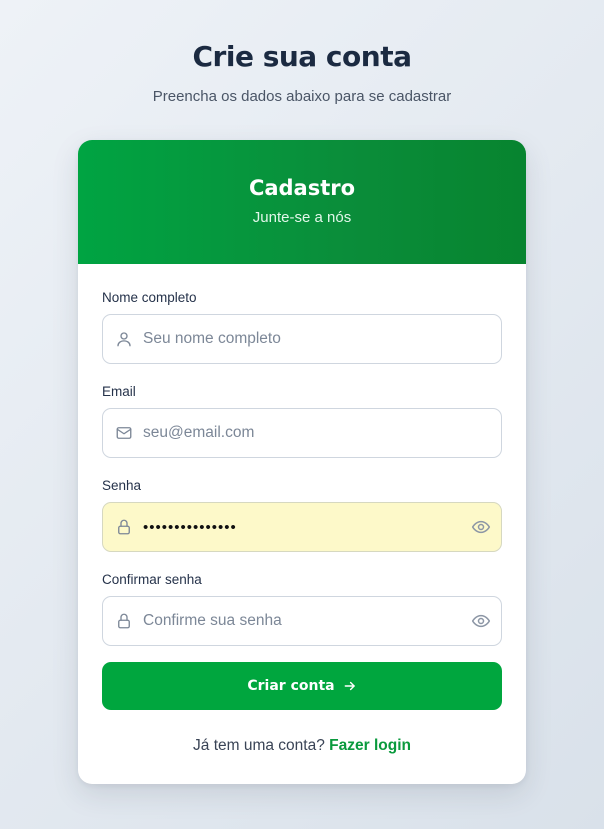 Image resolution: width=604 pixels, height=829 pixels. I want to click on arrow-right-icon, so click(349, 686).